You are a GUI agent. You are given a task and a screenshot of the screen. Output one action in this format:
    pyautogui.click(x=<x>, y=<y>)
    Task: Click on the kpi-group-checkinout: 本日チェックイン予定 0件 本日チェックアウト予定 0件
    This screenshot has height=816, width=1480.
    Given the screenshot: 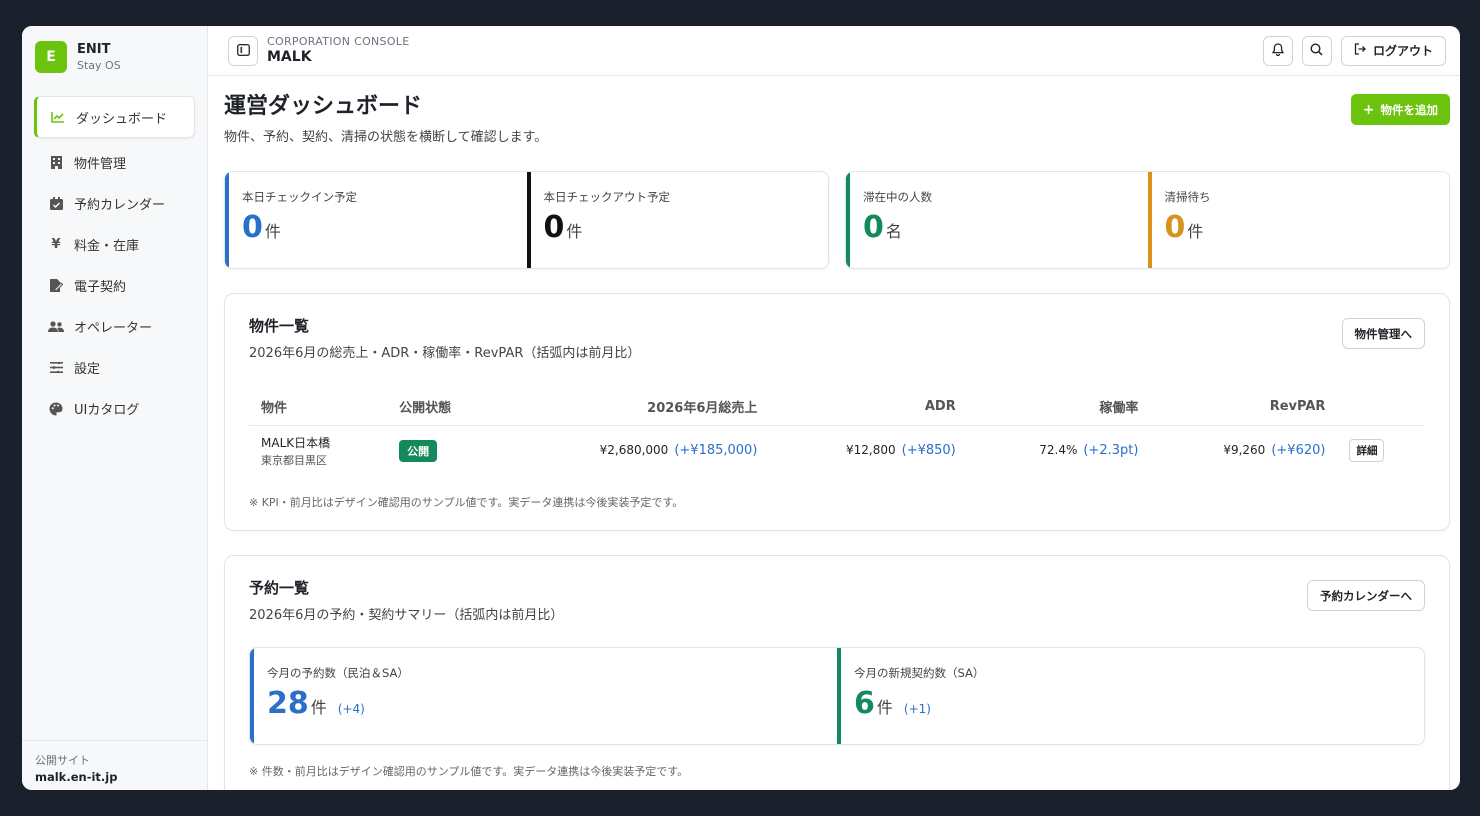 What is the action you would take?
    pyautogui.click(x=526, y=220)
    